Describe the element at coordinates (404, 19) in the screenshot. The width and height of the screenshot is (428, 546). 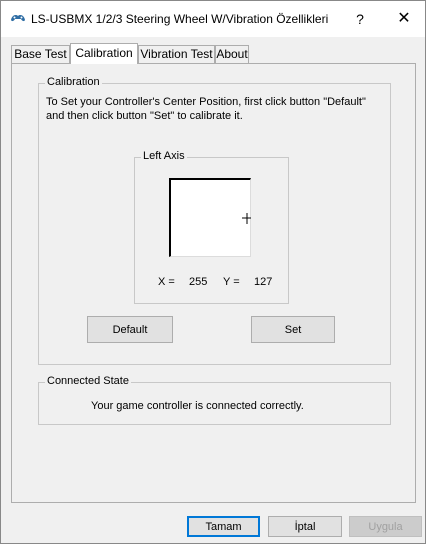
I see `close-button: ✕` at that location.